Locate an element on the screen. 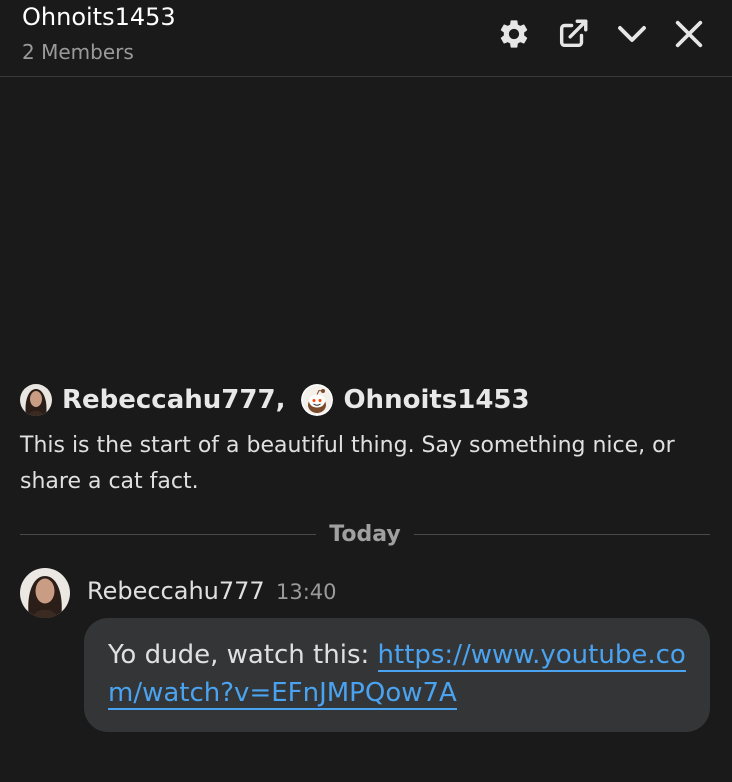  popout-button is located at coordinates (573, 34).